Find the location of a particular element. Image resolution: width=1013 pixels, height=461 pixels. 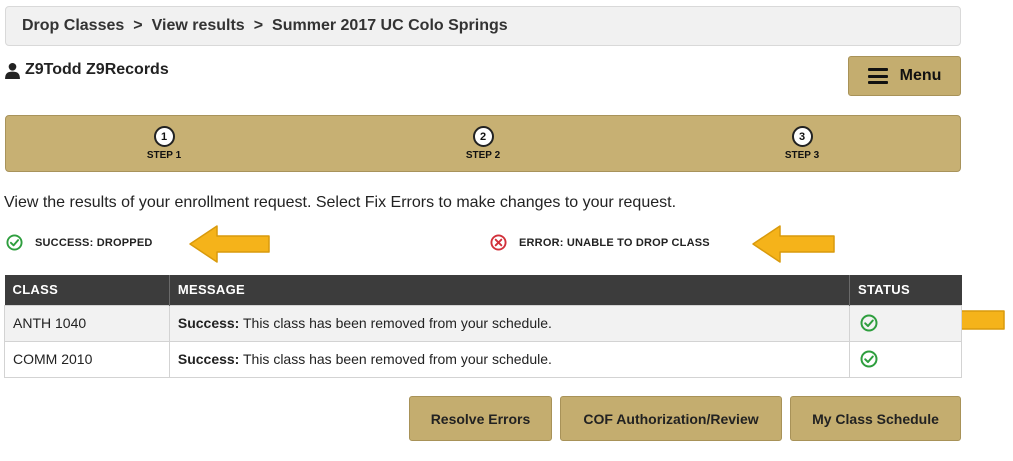

class-cell: COMM 2010 is located at coordinates (87, 359).